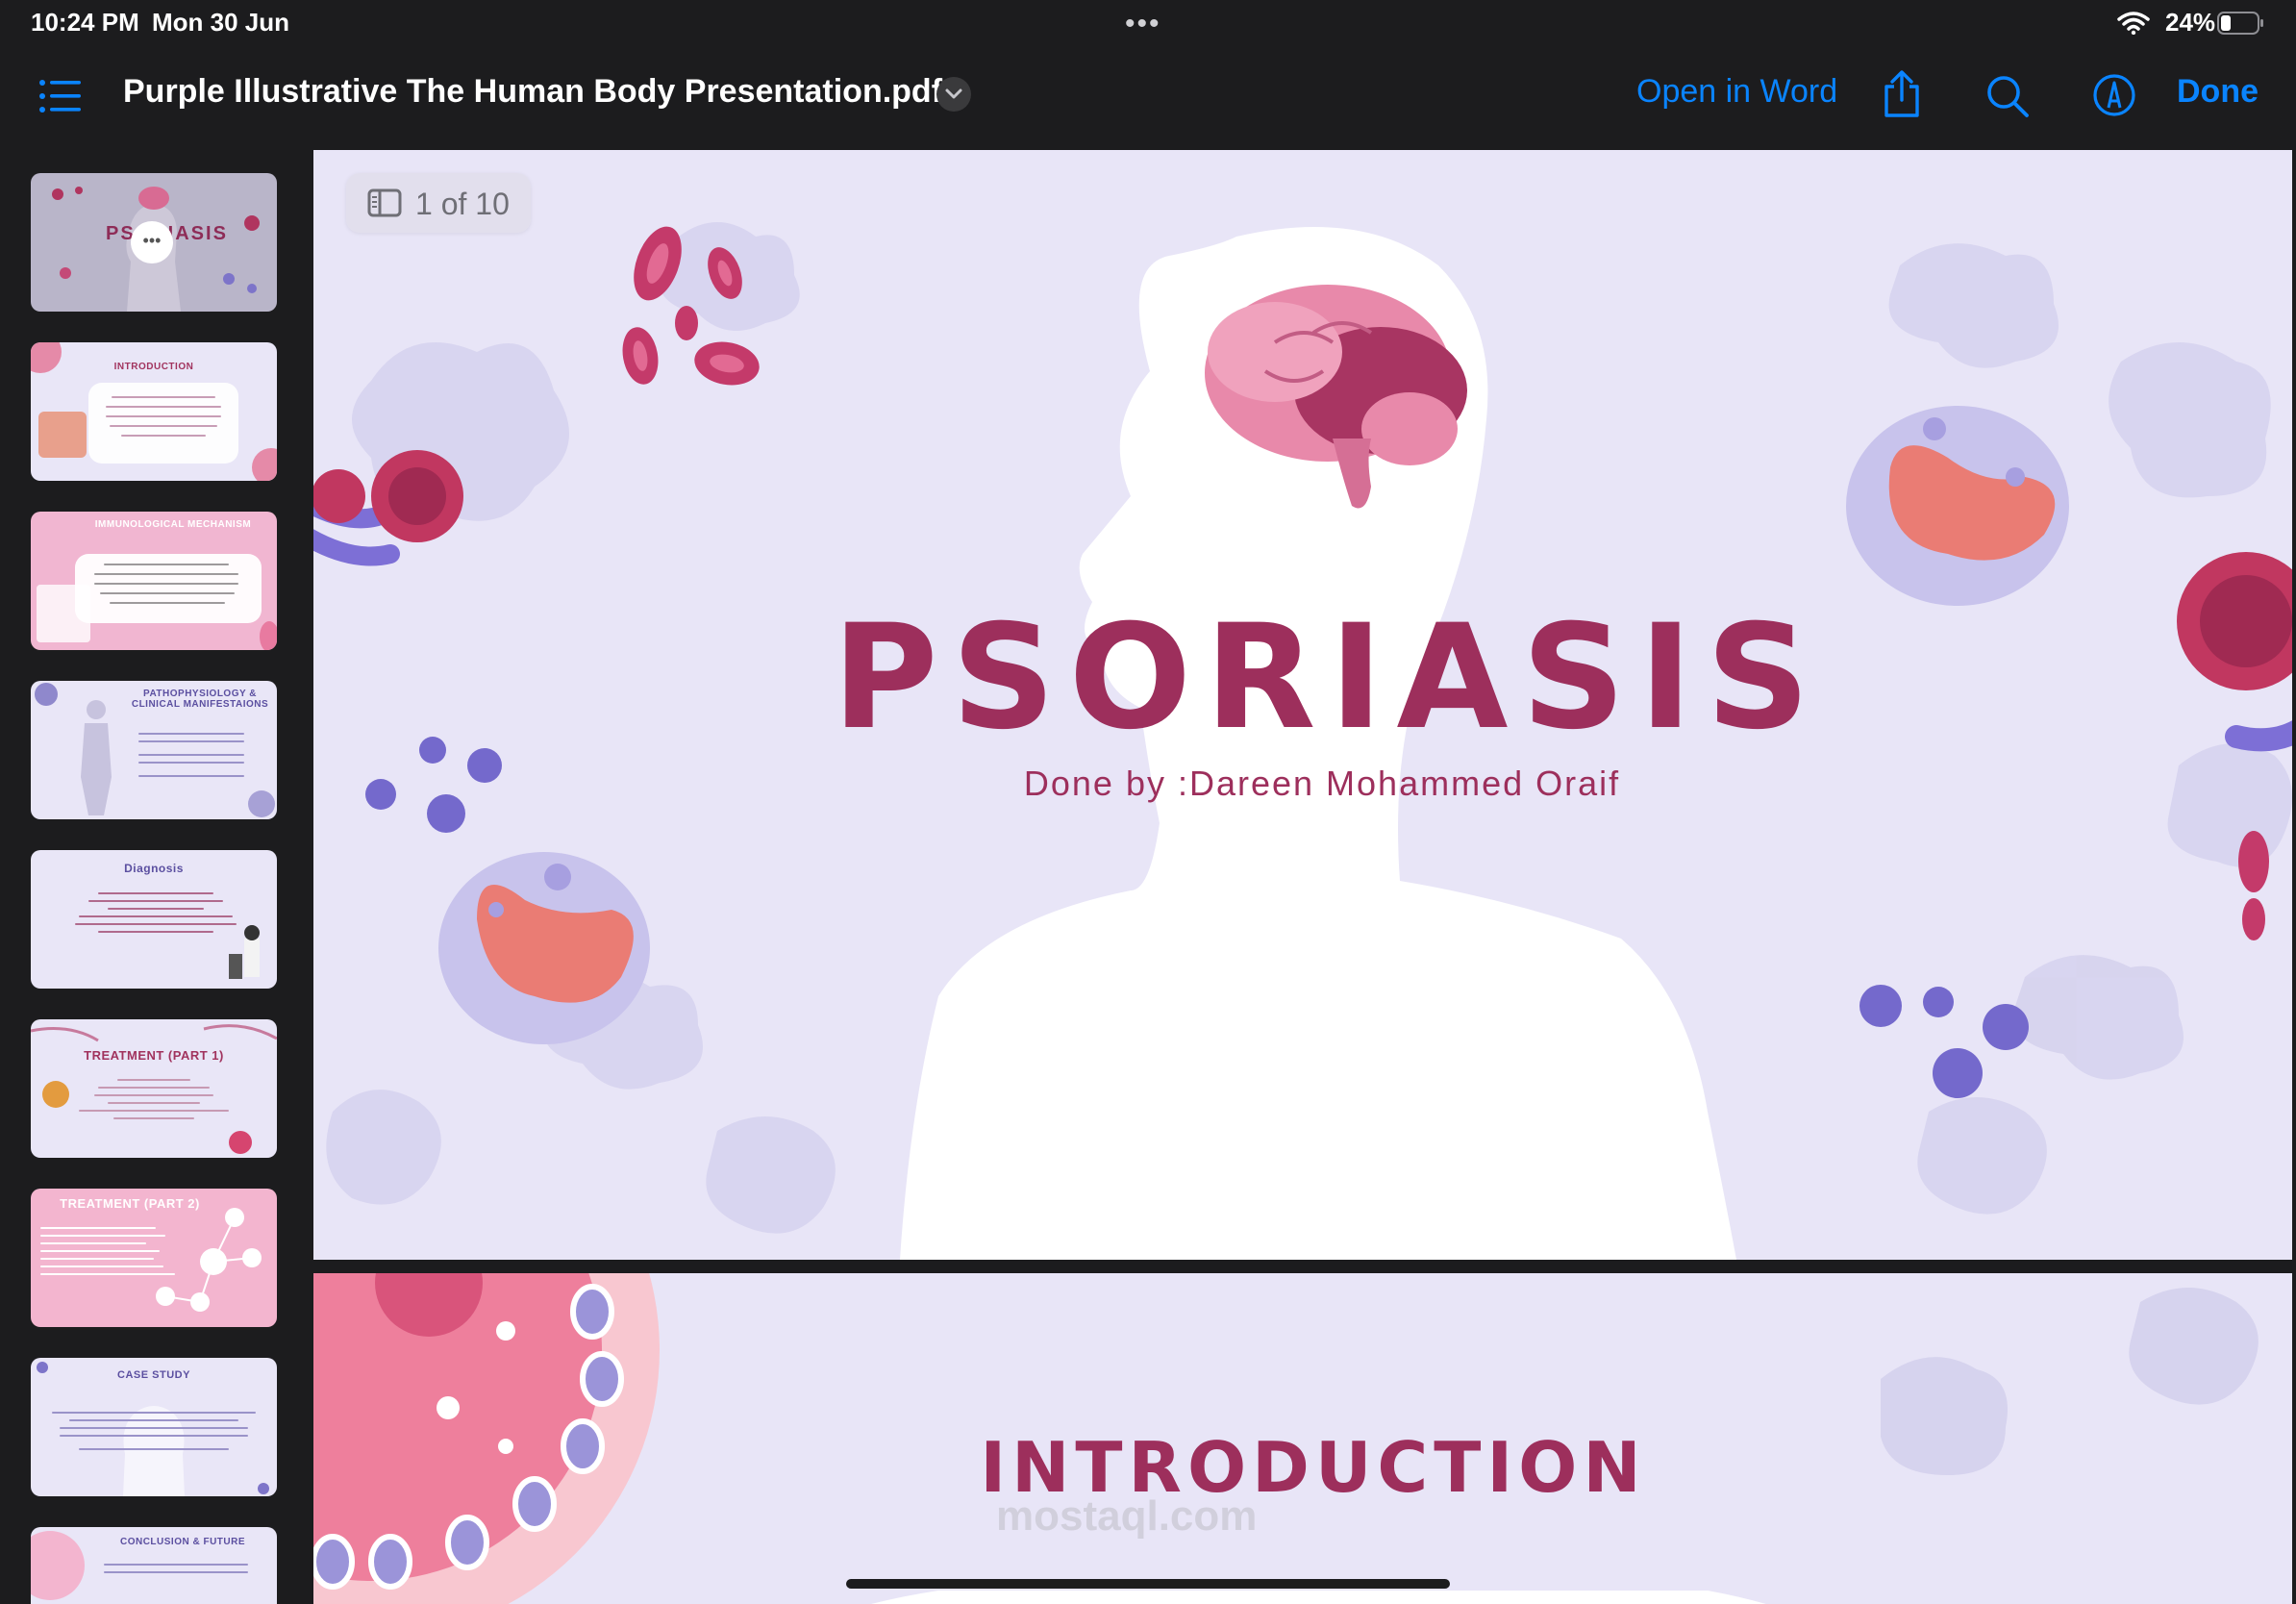 The width and height of the screenshot is (2296, 1604). I want to click on status-time: 10:24 PM, so click(85, 22).